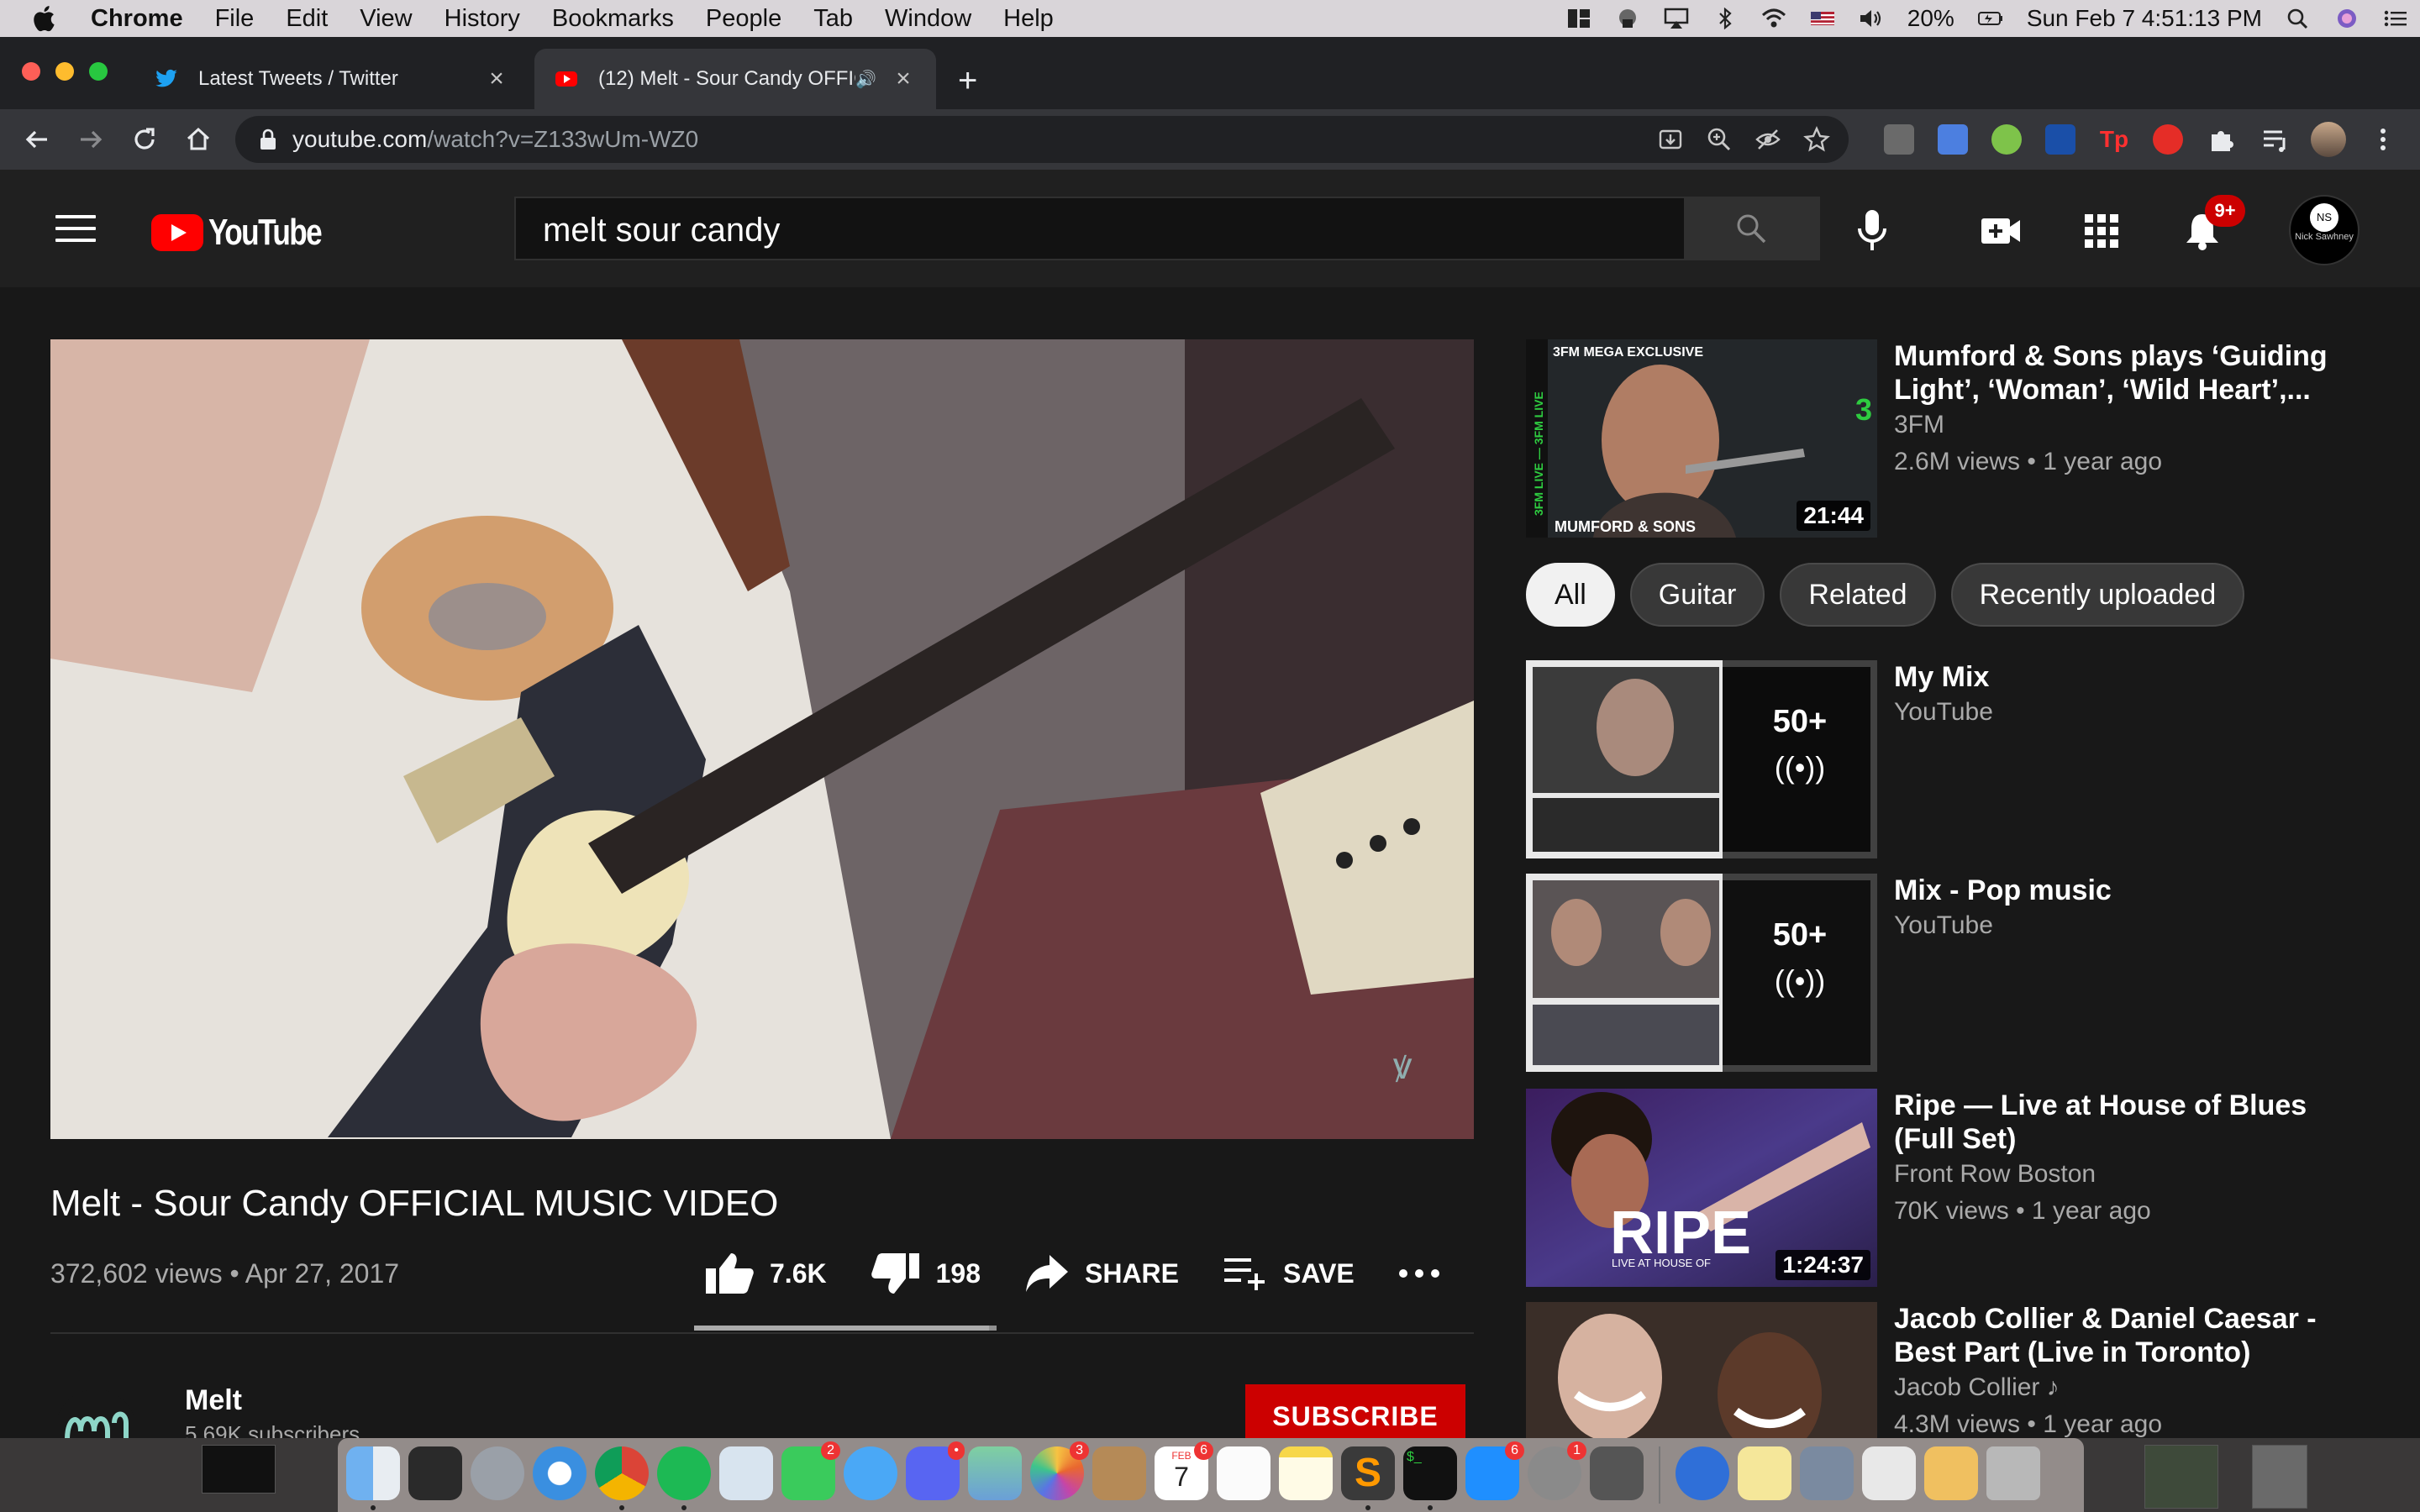  What do you see at coordinates (2275, 139) in the screenshot?
I see `media-controls-icon` at bounding box center [2275, 139].